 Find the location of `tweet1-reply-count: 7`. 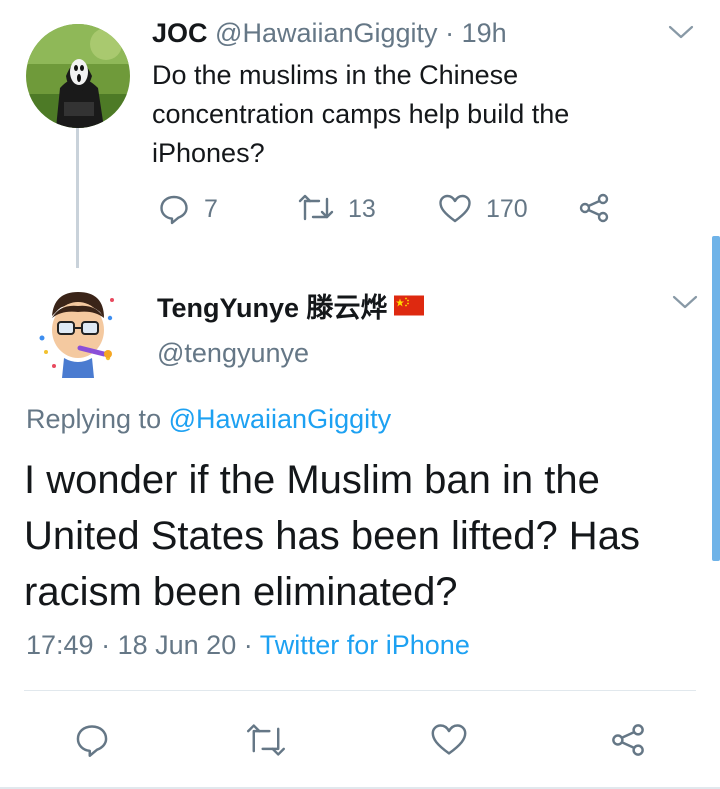

tweet1-reply-count: 7 is located at coordinates (211, 208).